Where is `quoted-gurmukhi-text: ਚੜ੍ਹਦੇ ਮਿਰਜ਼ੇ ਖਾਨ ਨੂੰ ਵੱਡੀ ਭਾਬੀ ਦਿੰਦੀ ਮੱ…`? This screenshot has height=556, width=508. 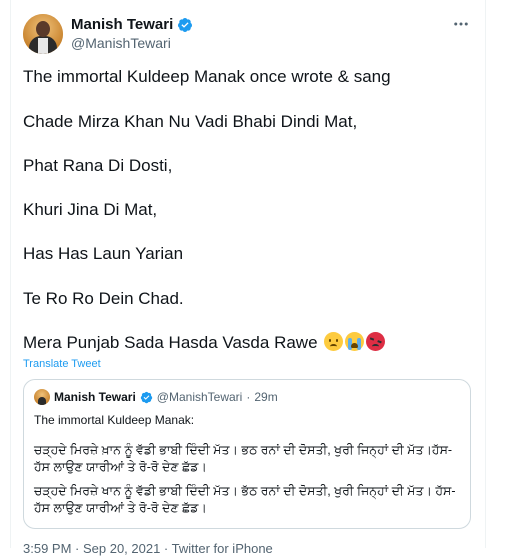 quoted-gurmukhi-text: ਚੜ੍ਹਦੇ ਮਿਰਜ਼ੇ ਖਾਨ ਨੂੰ ਵੱਡੀ ਭਾਬੀ ਦਿੰਦੀ ਮੱ… is located at coordinates (245, 499).